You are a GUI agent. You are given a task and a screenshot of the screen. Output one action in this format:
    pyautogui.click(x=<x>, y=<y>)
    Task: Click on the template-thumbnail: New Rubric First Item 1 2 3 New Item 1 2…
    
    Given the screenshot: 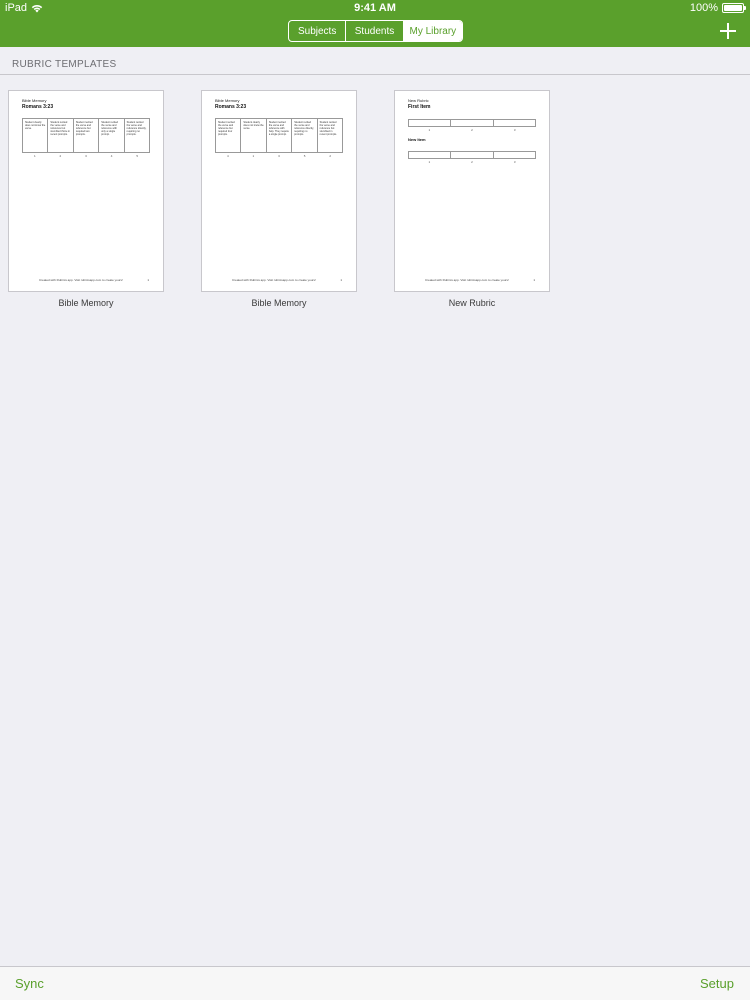 What is the action you would take?
    pyautogui.click(x=472, y=191)
    